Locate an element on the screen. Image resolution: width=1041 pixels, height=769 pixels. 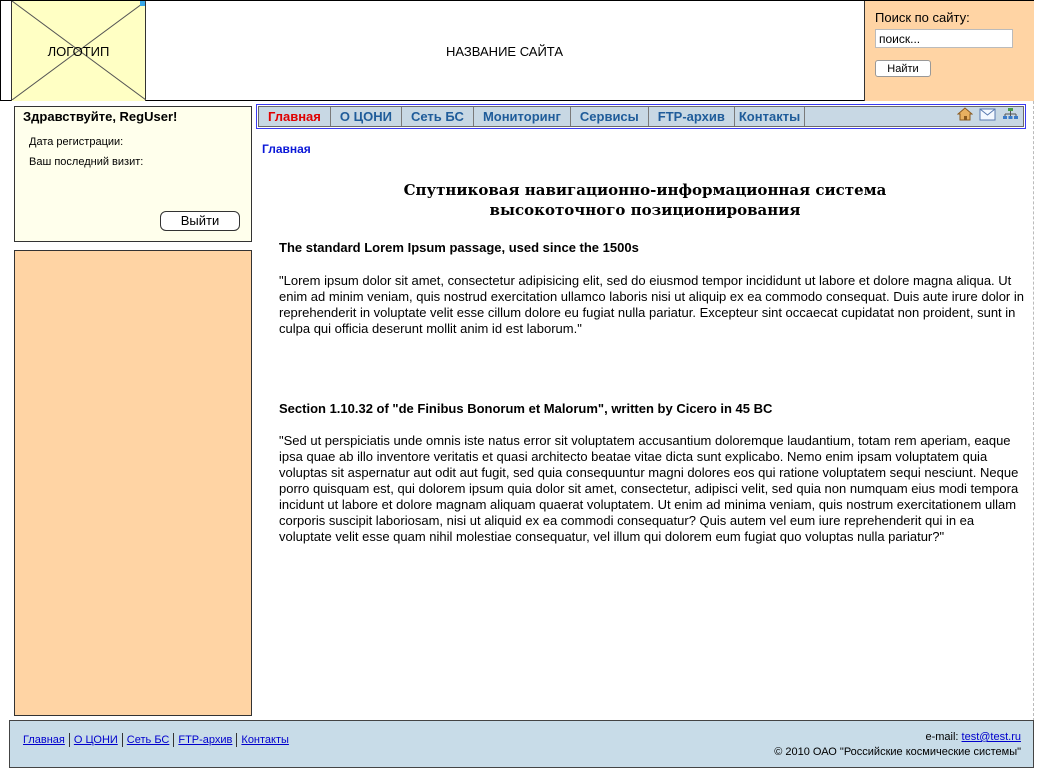
footer-link-about: О ЦОНИ is located at coordinates (95, 740).